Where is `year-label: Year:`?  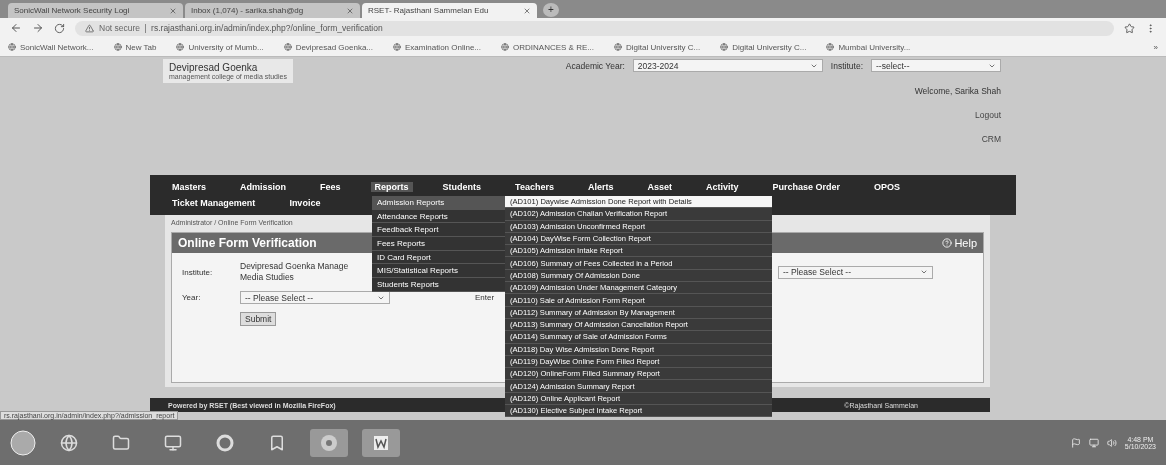 year-label: Year: is located at coordinates (192, 297).